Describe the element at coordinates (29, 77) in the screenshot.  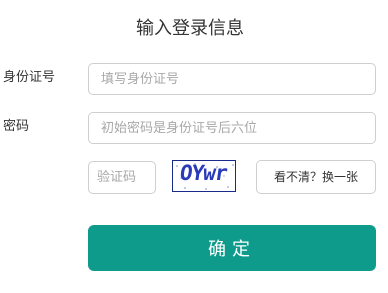
I see `id-number-label: 身份证号` at that location.